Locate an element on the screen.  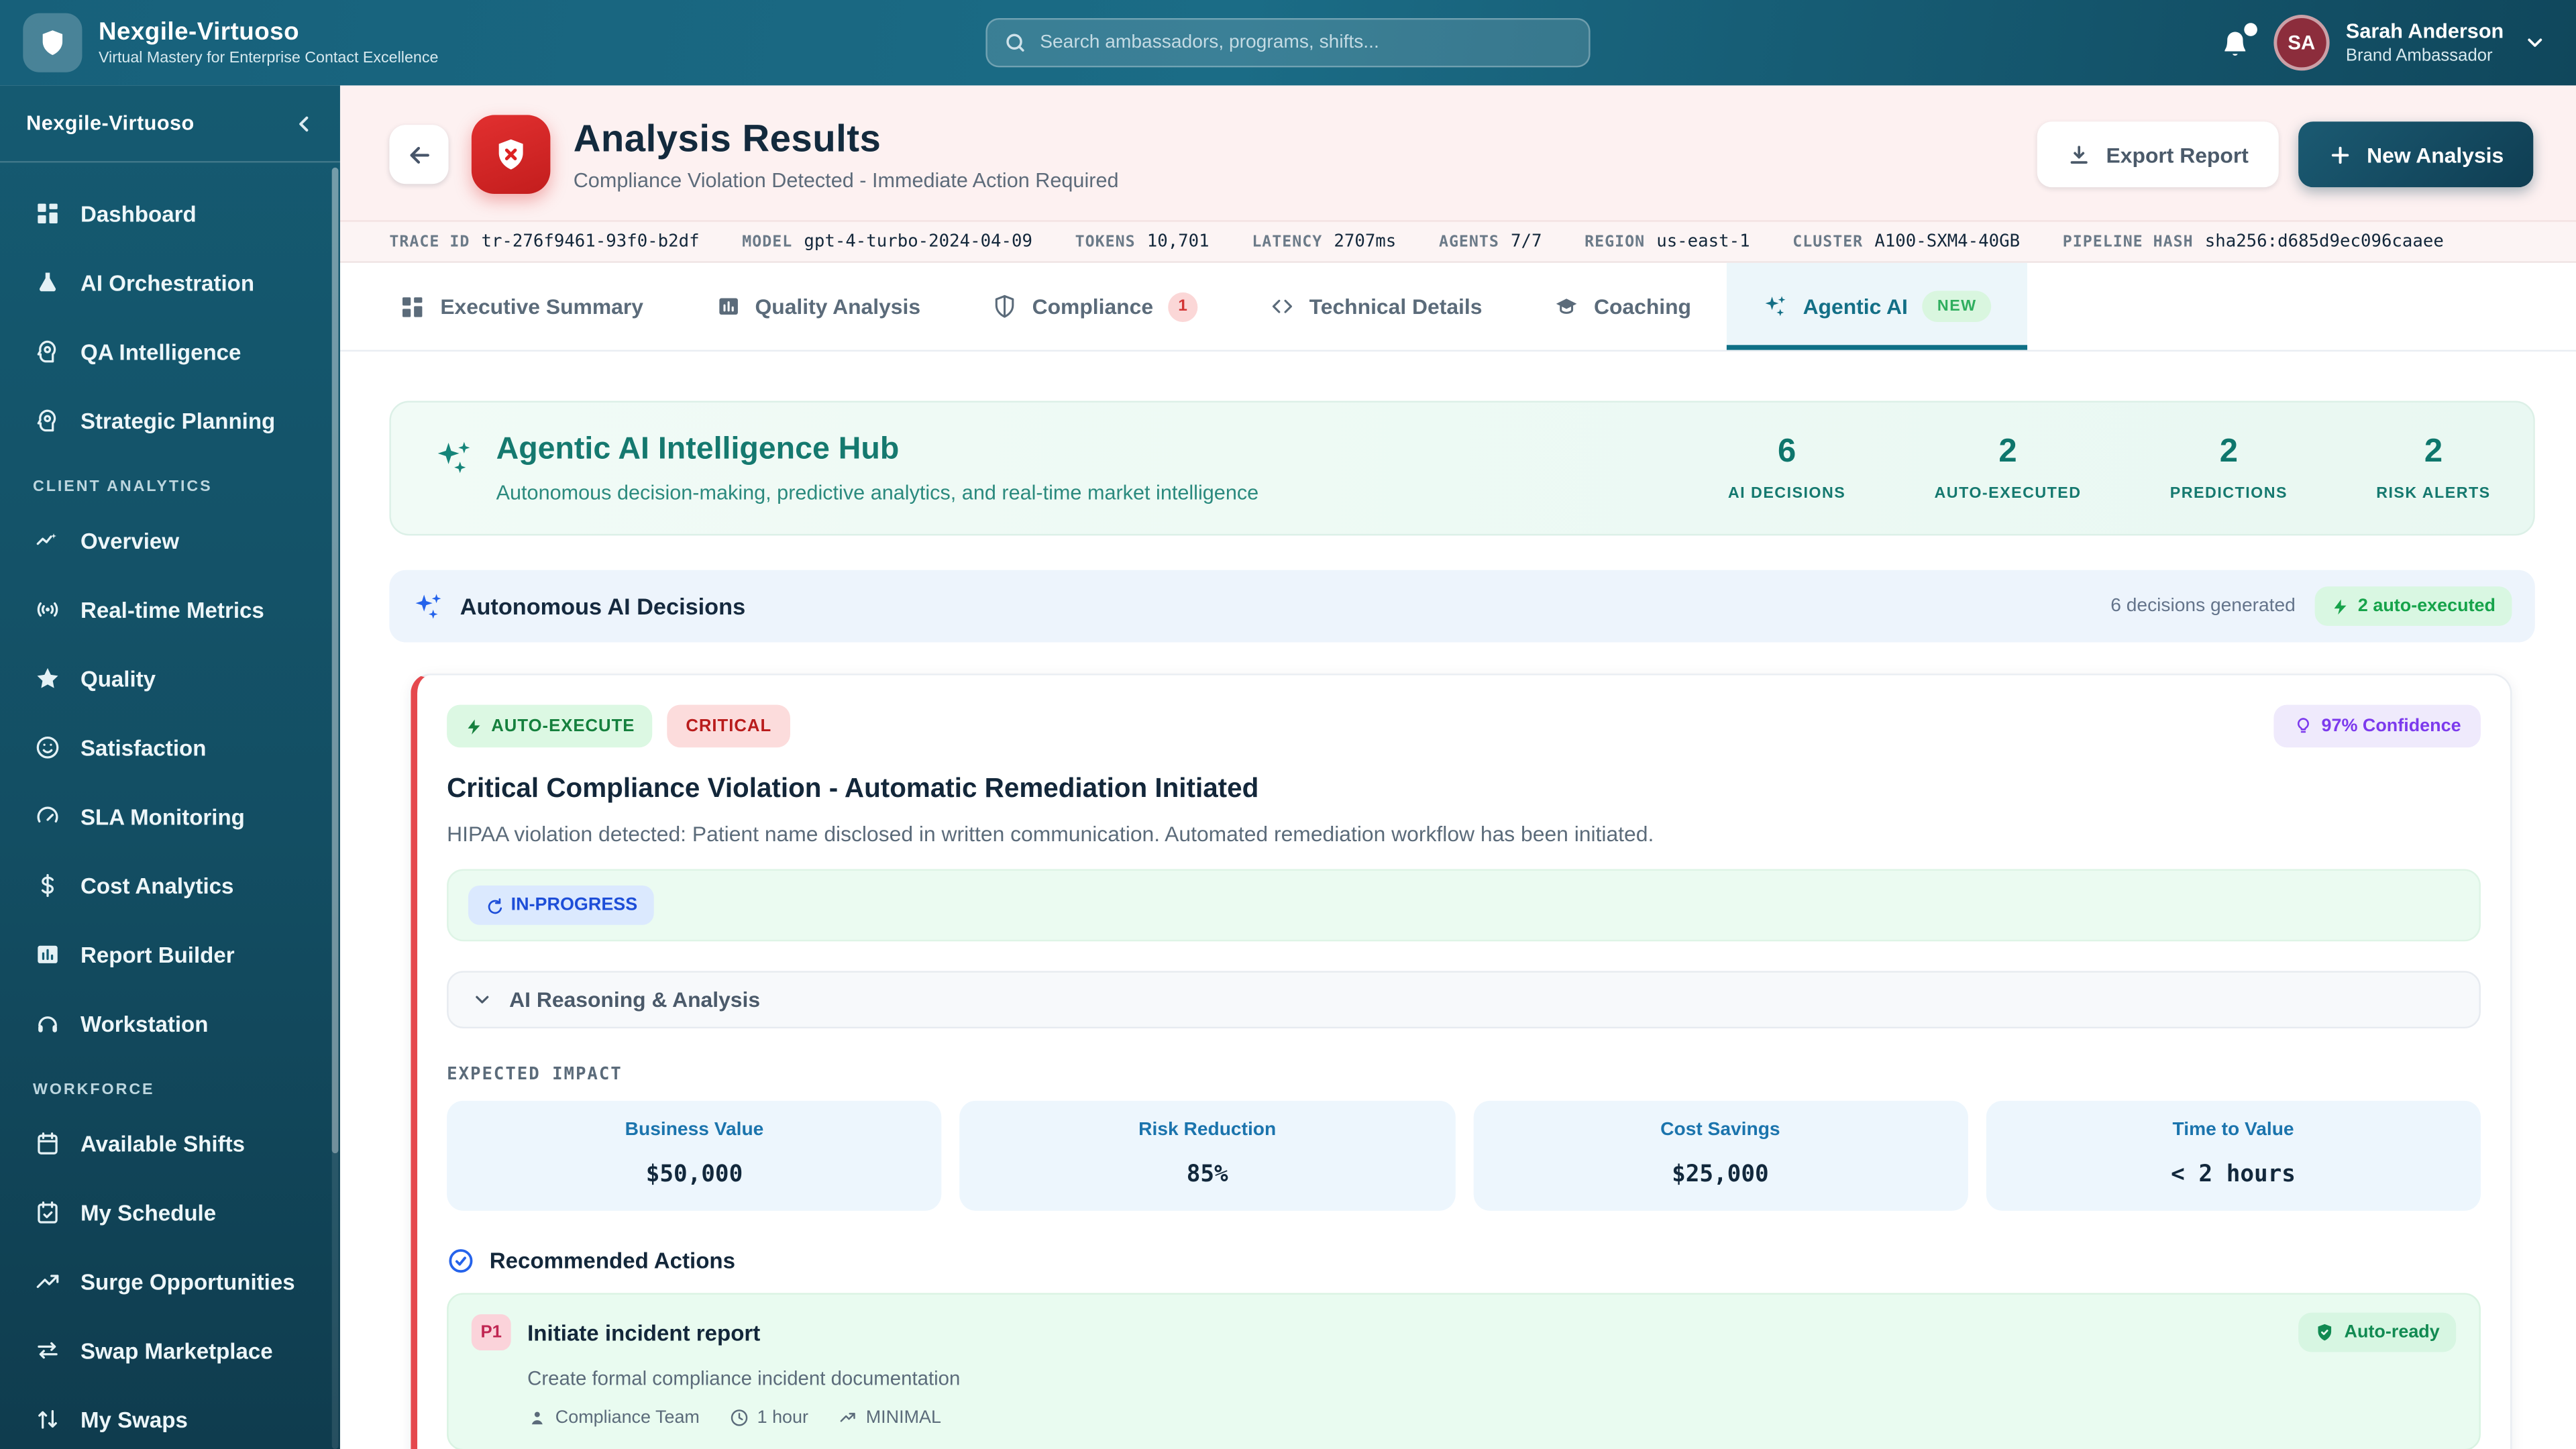
sidebar-item-label: QA Intelligence is located at coordinates (160, 351).